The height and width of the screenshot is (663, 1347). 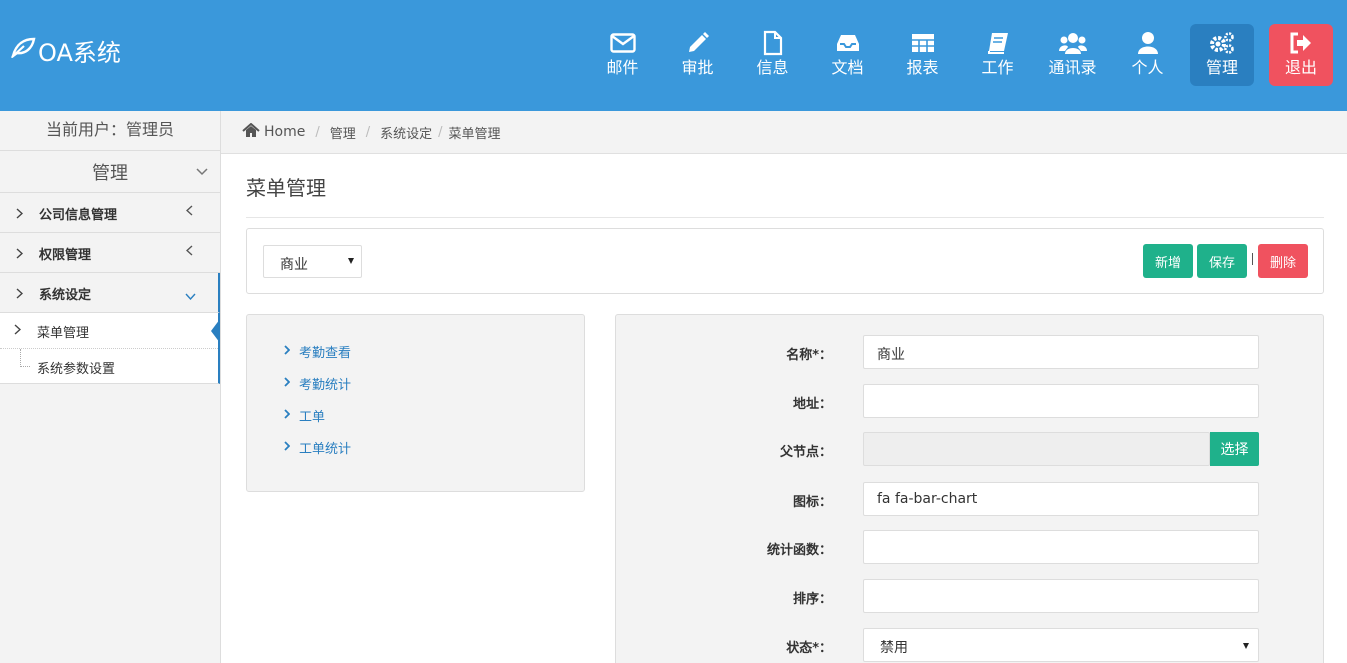 I want to click on address-label: 地址：, so click(x=812, y=404).